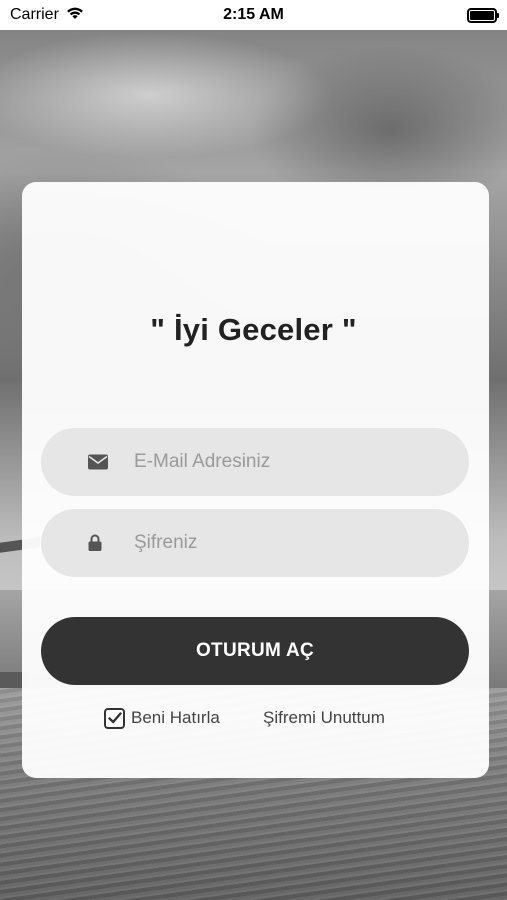 This screenshot has height=900, width=507. I want to click on password-field, so click(255, 543).